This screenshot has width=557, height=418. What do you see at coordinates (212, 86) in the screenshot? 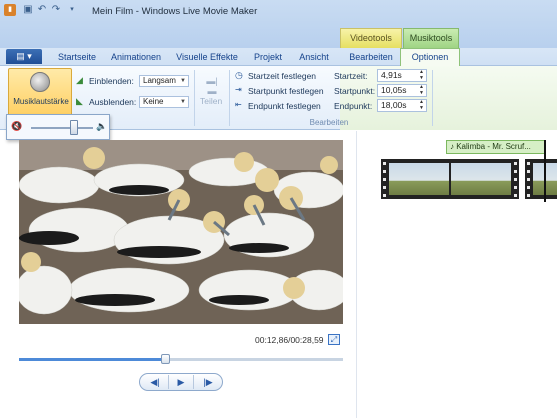
I see `split-icon: ▬|▬` at bounding box center [212, 86].